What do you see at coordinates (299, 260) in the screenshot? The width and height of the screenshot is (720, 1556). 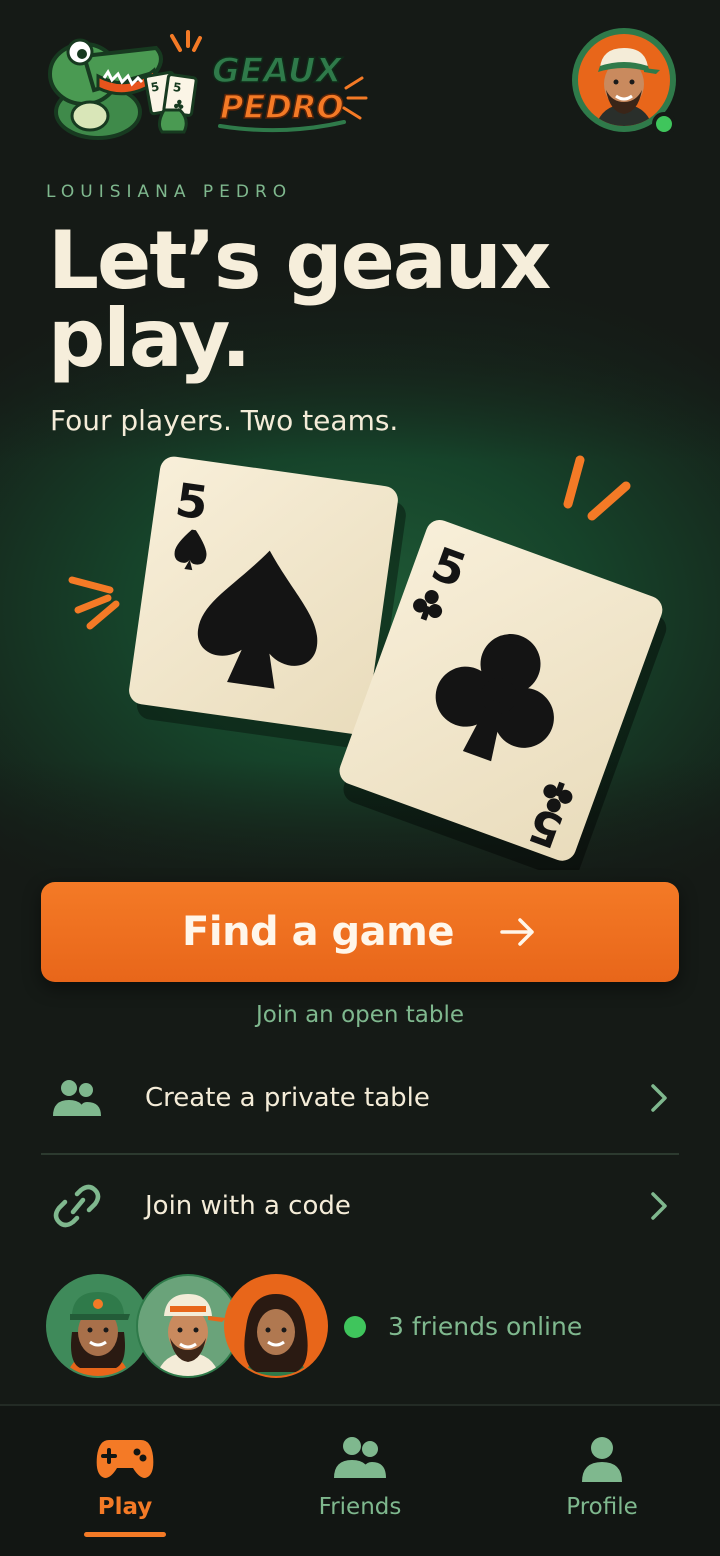 I see `page-title-line-1: Let’s geaux` at bounding box center [299, 260].